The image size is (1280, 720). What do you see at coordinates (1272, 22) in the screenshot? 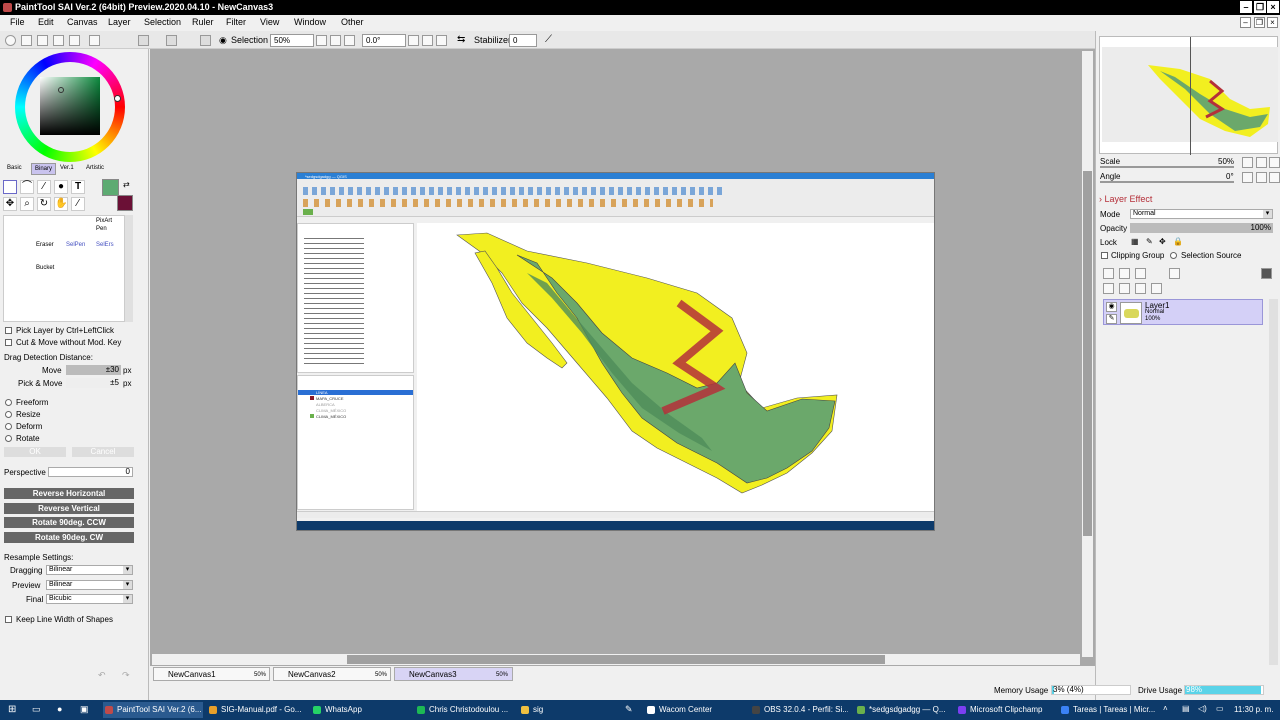
I see `doc-close-button: ×` at bounding box center [1272, 22].